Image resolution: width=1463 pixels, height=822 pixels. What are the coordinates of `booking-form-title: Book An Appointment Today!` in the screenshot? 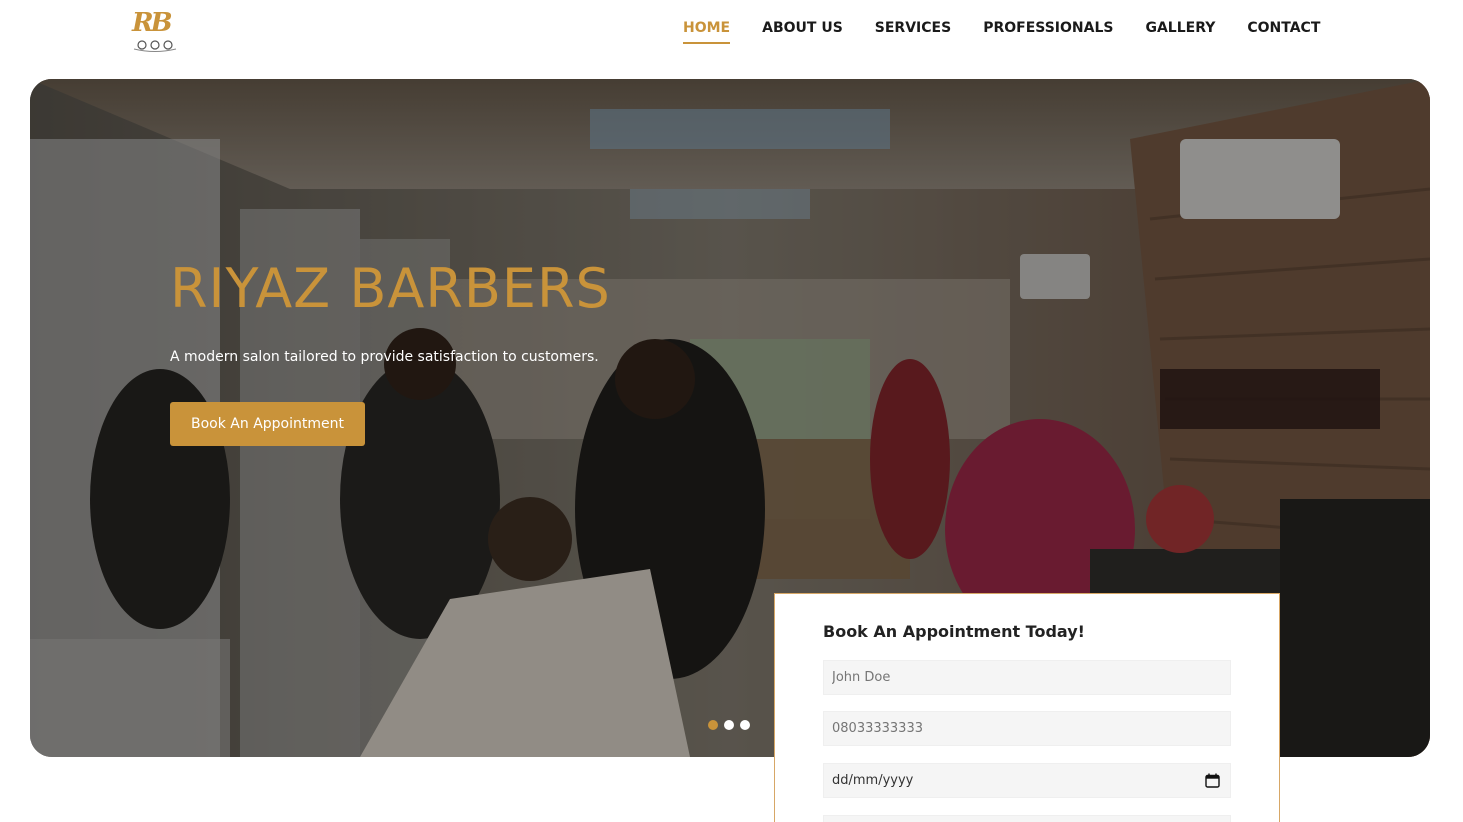 It's located at (954, 631).